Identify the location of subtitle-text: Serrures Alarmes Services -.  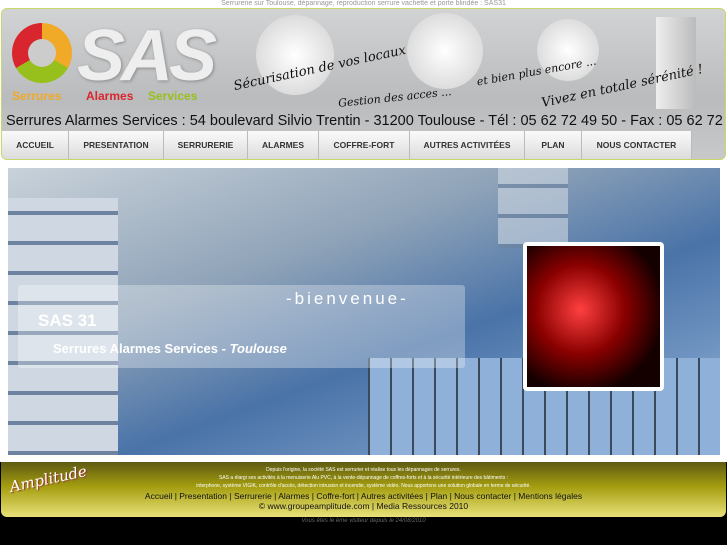
(141, 348).